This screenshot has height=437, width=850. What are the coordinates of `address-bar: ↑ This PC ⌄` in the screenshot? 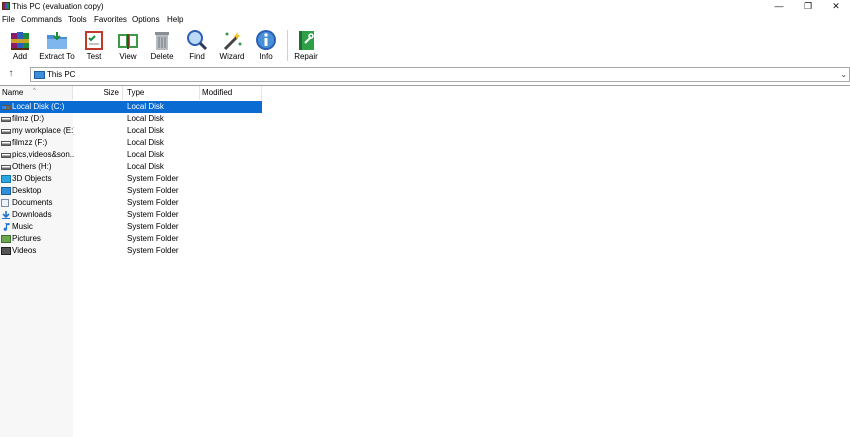 It's located at (425, 74).